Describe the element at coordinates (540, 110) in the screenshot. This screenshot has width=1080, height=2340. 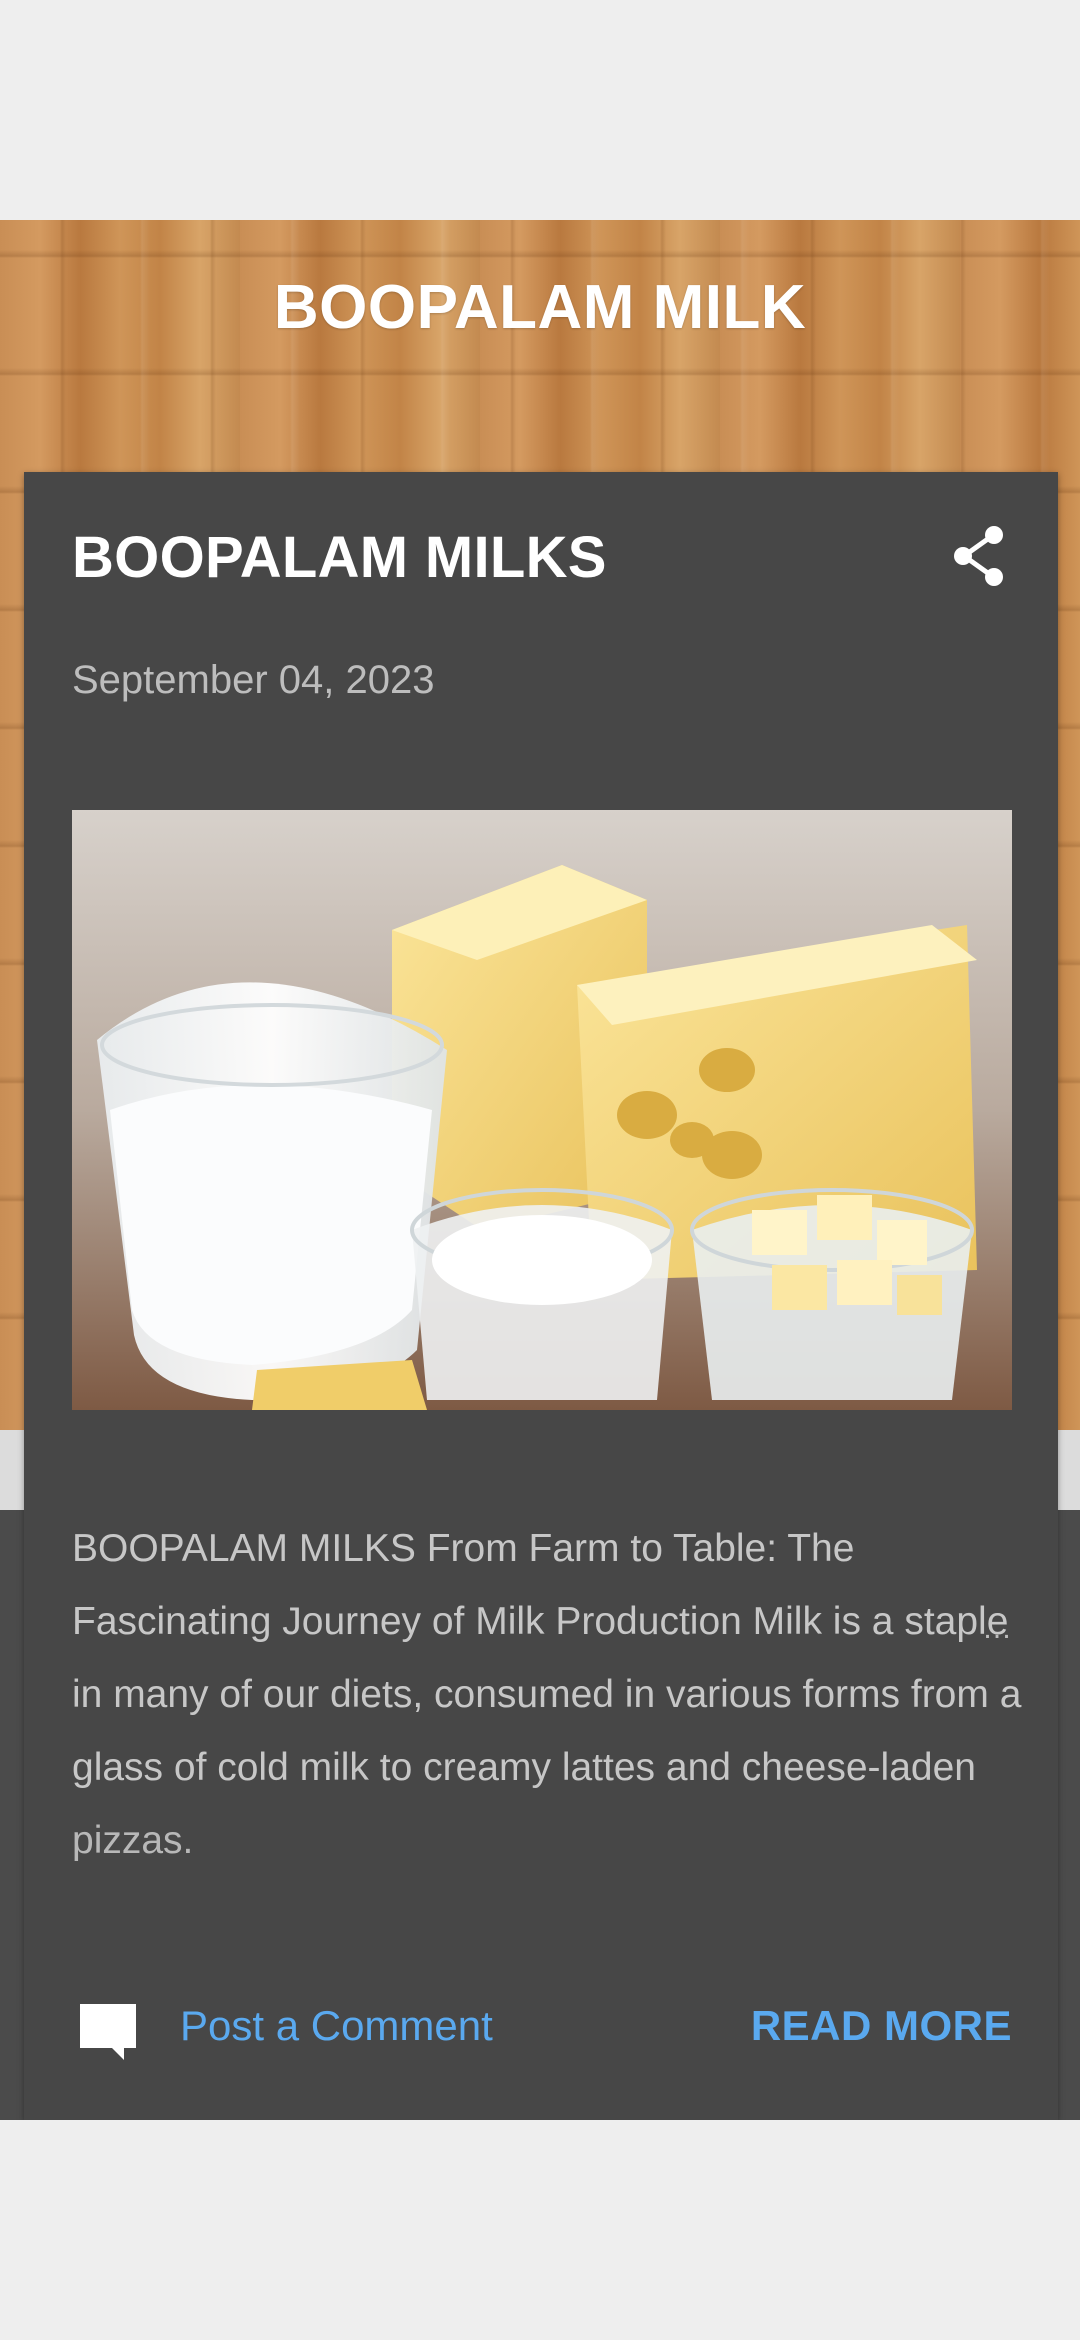
I see `top-blank-area` at that location.